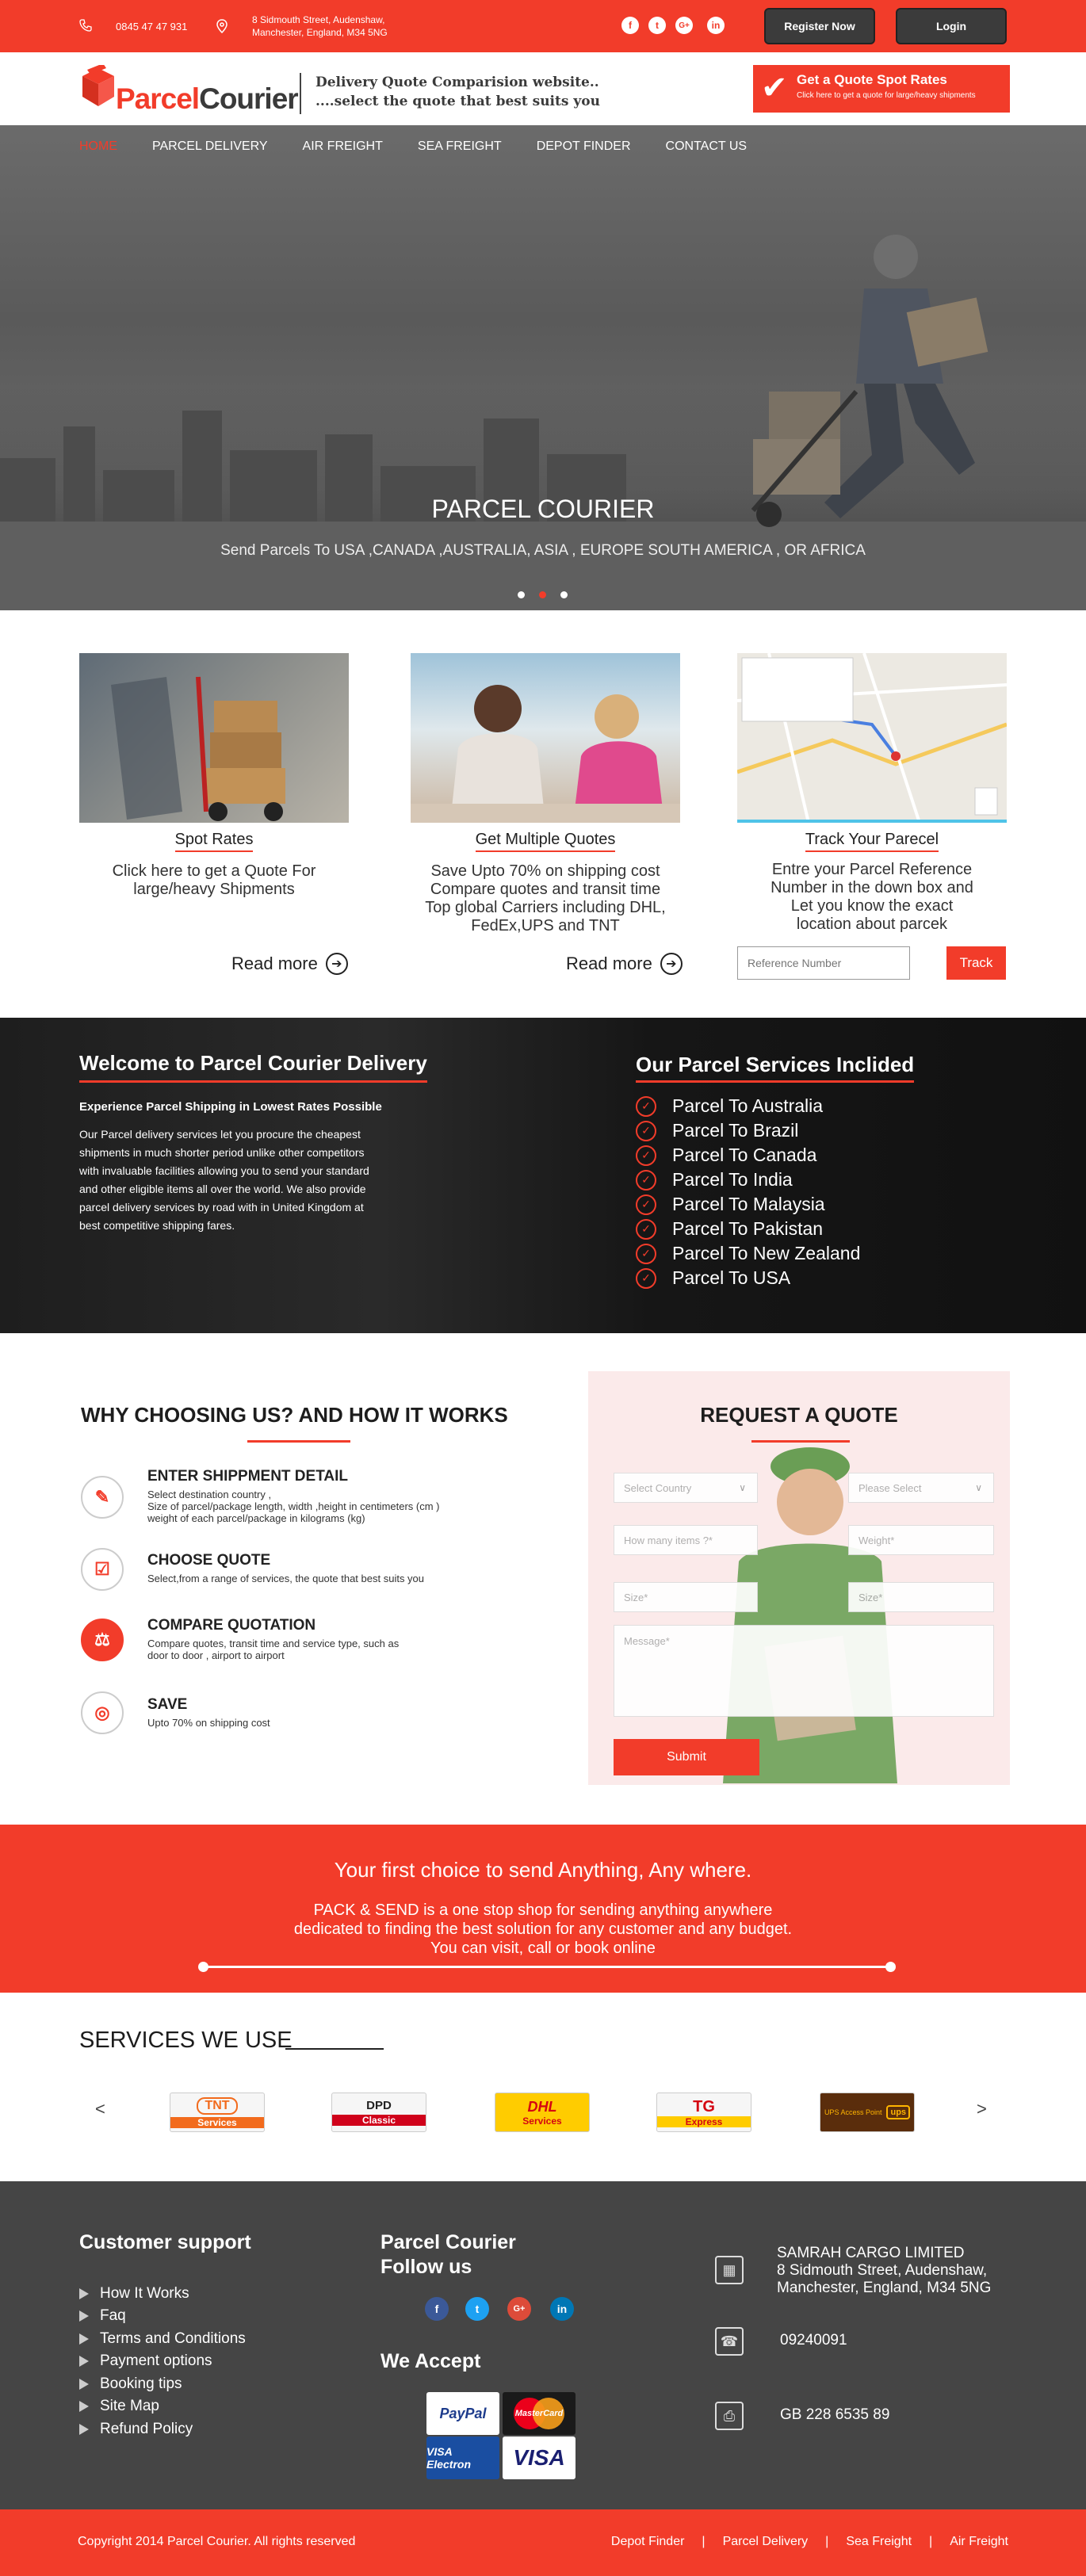  I want to click on spot-rates-read-more: Read more ➔, so click(289, 964).